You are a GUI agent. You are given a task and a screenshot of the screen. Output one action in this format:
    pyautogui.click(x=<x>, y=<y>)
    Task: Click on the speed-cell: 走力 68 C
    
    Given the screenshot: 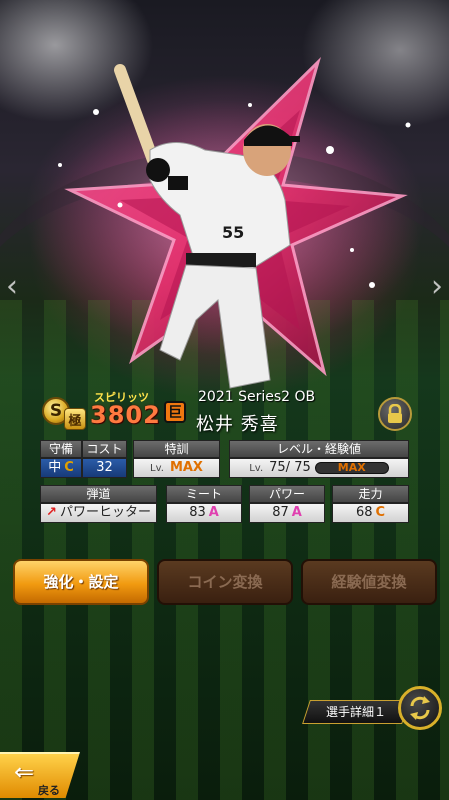 What is the action you would take?
    pyautogui.click(x=370, y=504)
    